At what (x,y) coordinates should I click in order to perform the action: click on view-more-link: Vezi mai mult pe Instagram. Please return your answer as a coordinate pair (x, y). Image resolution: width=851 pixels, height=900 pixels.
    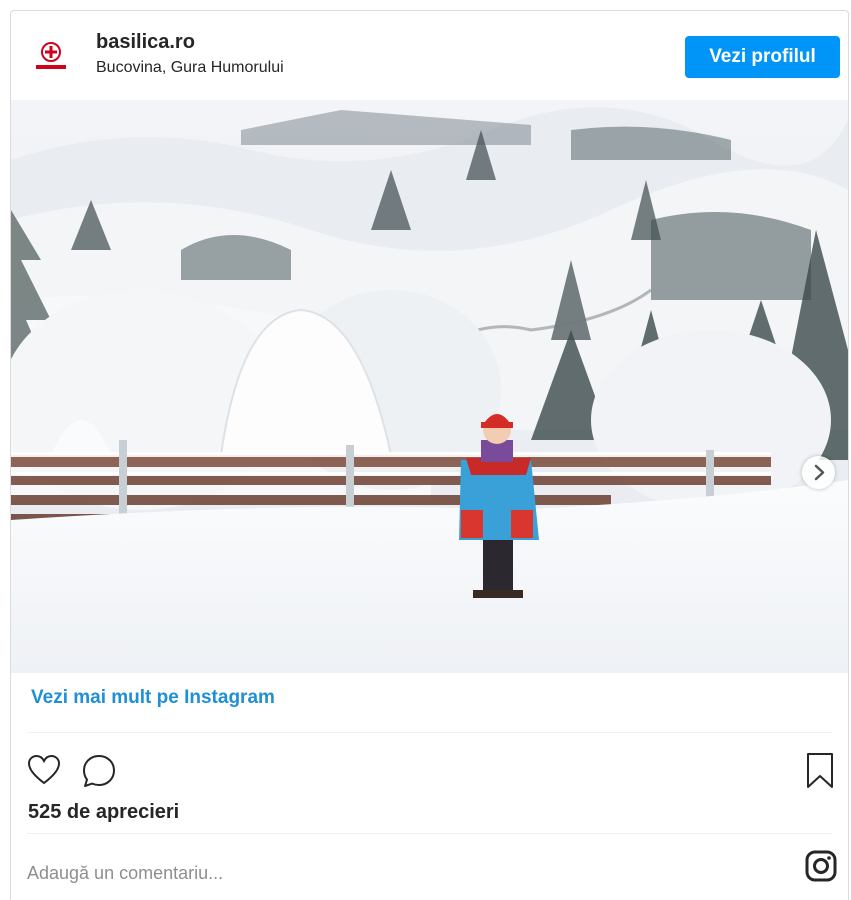
    Looking at the image, I should click on (153, 698).